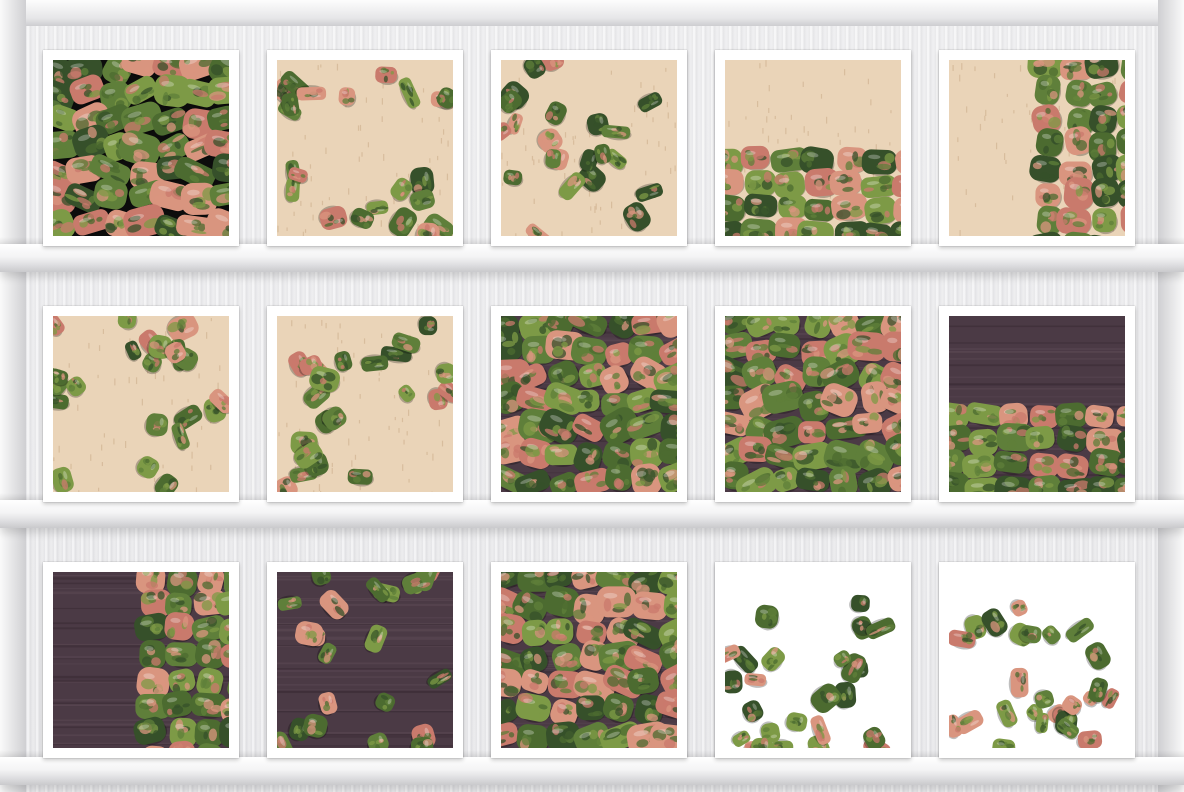 This screenshot has height=792, width=1184. Describe the element at coordinates (1171, 396) in the screenshot. I see `shelf-right-side` at that location.